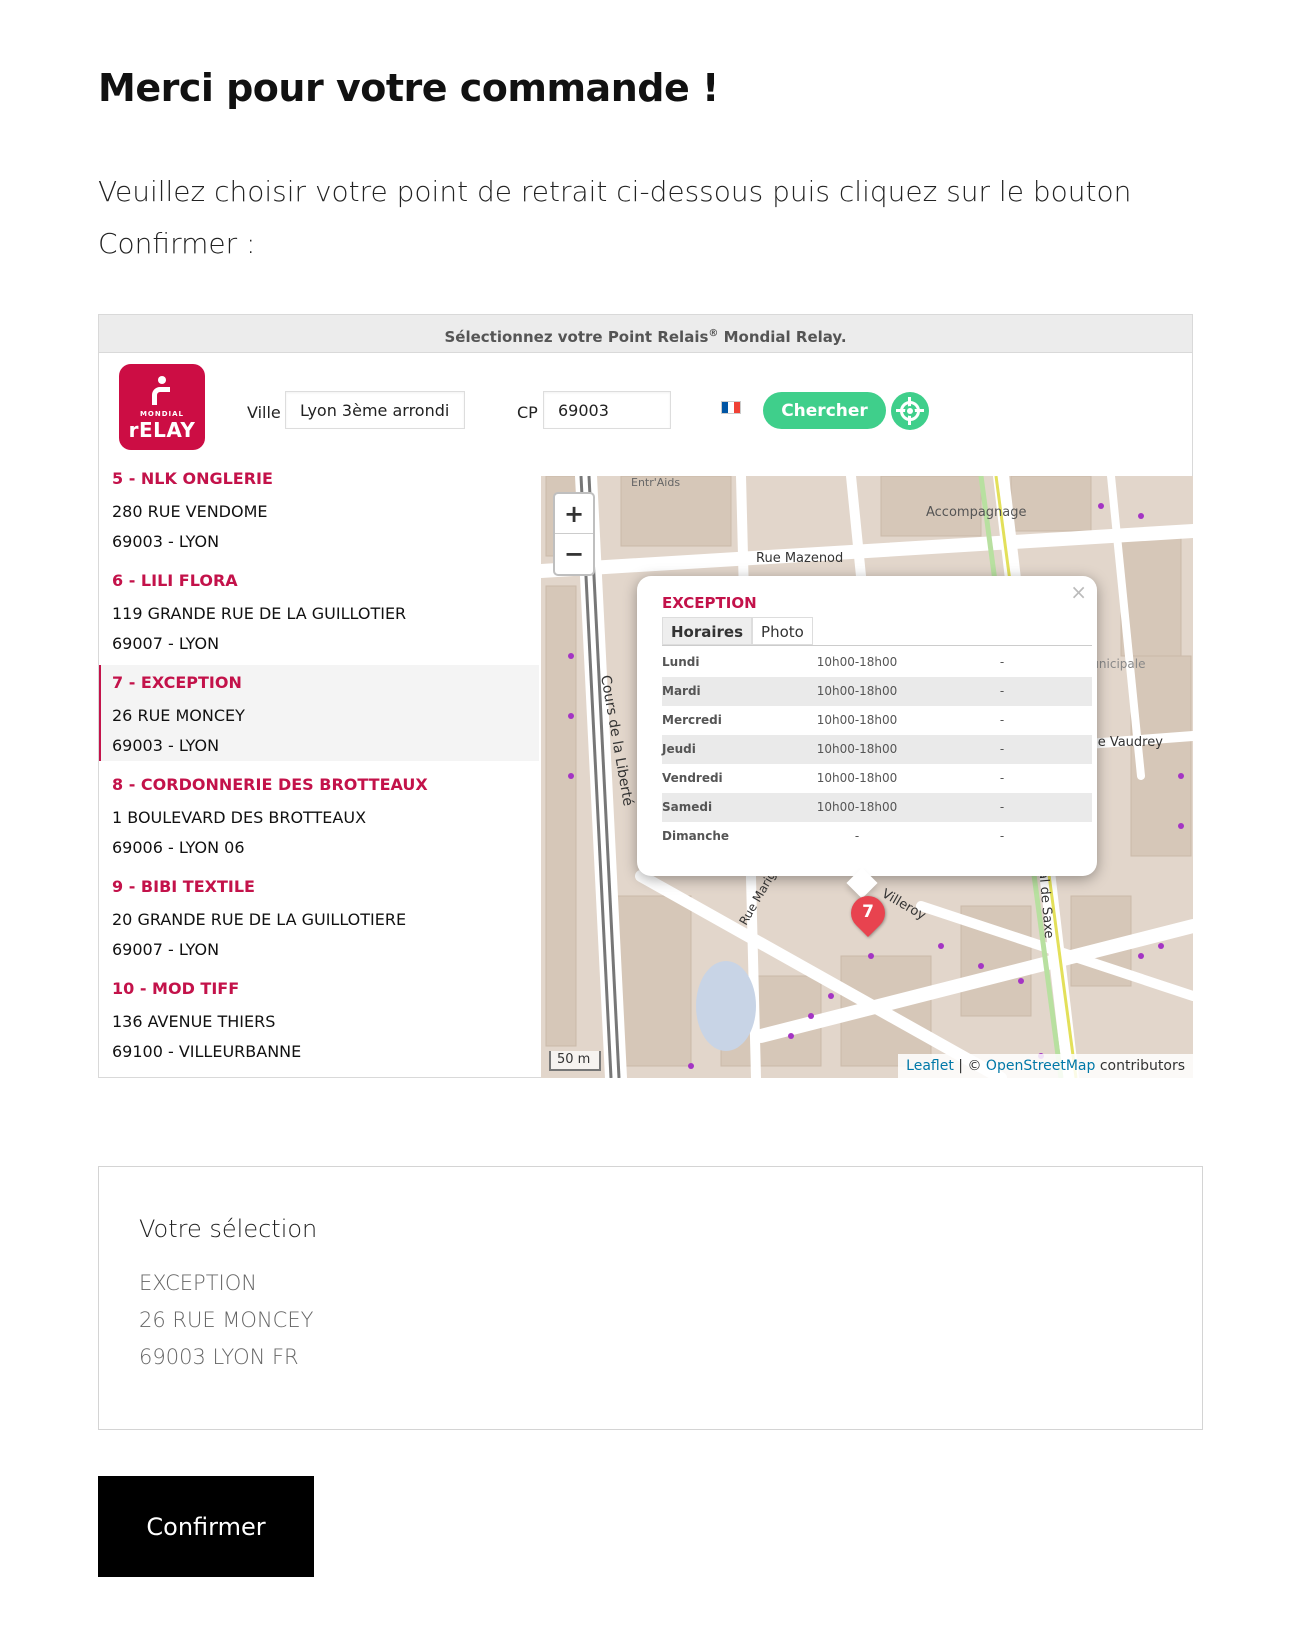 Image resolution: width=1300 pixels, height=1644 pixels. I want to click on street-label: Accompagnage, so click(976, 512).